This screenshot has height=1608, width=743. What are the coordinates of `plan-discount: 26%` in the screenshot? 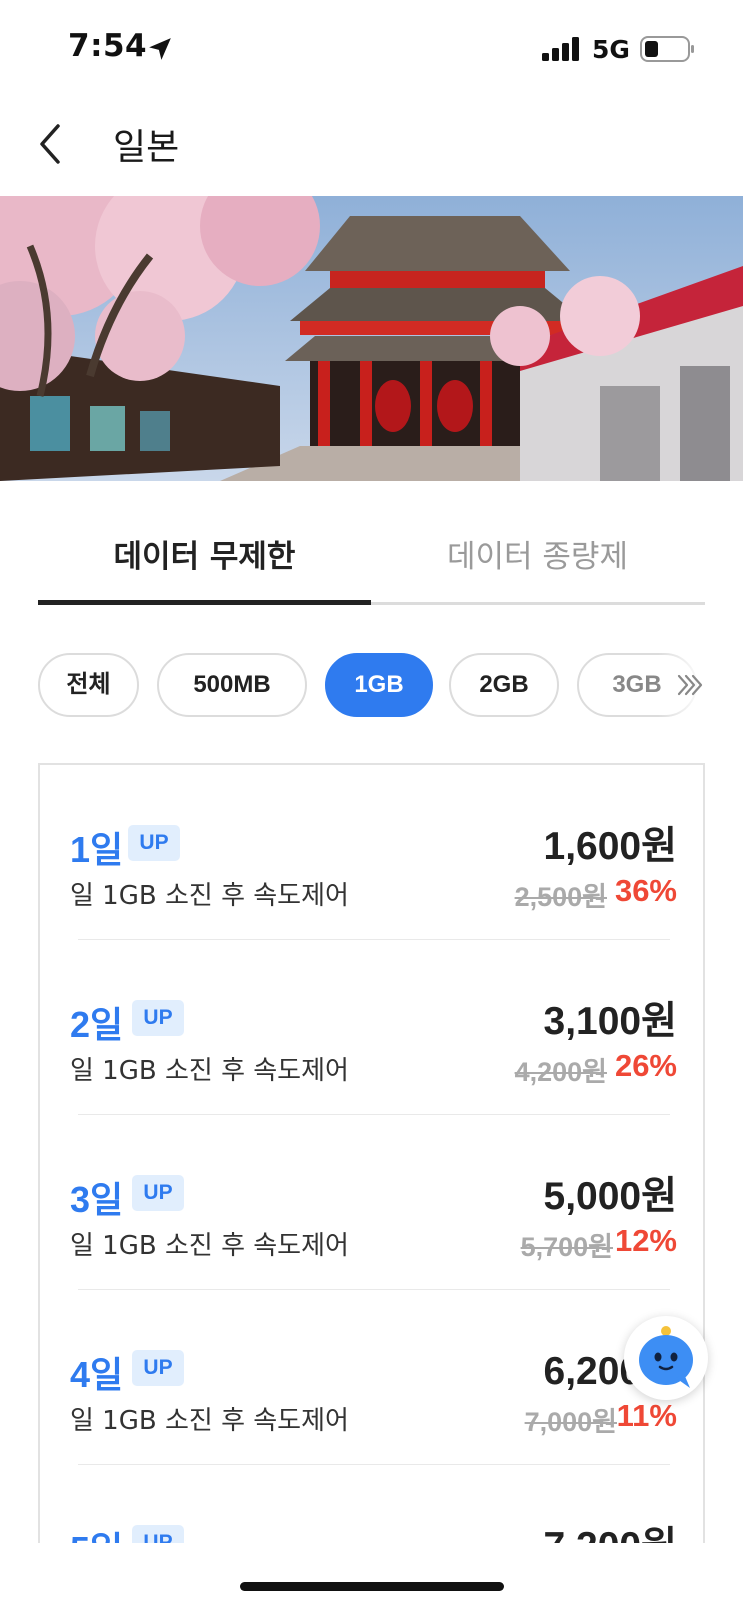 It's located at (645, 1065).